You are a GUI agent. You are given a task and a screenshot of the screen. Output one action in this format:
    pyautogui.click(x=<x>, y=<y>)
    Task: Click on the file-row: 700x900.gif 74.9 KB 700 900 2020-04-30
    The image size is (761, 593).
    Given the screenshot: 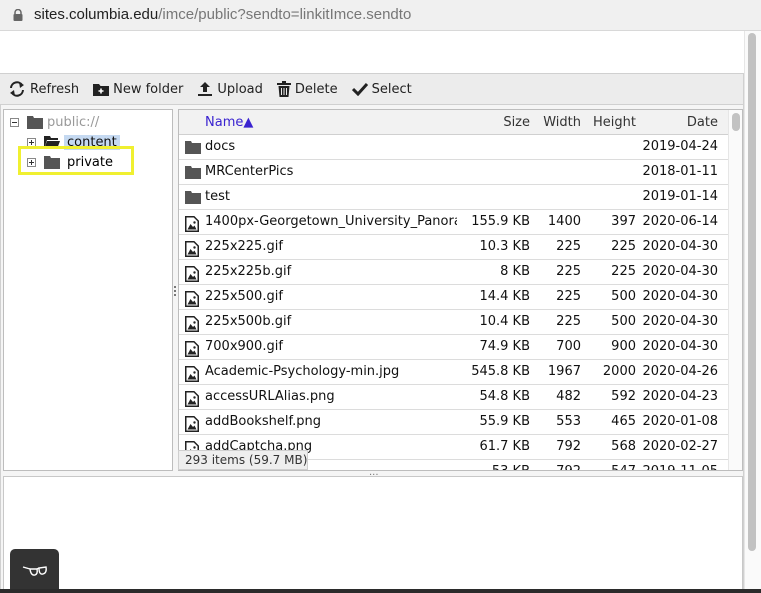 What is the action you would take?
    pyautogui.click(x=453, y=347)
    